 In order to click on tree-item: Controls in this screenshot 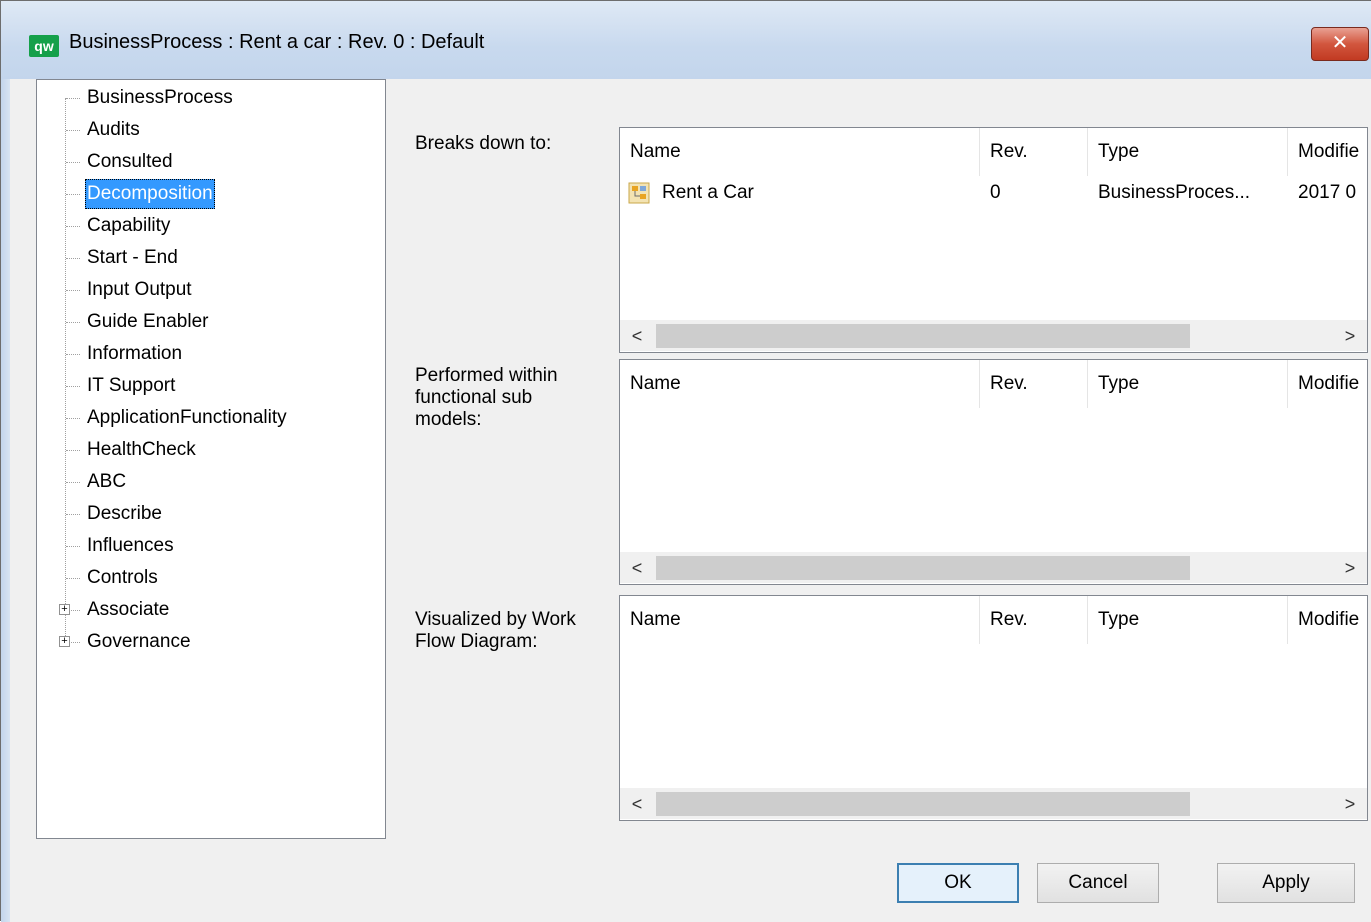, I will do `click(207, 578)`.